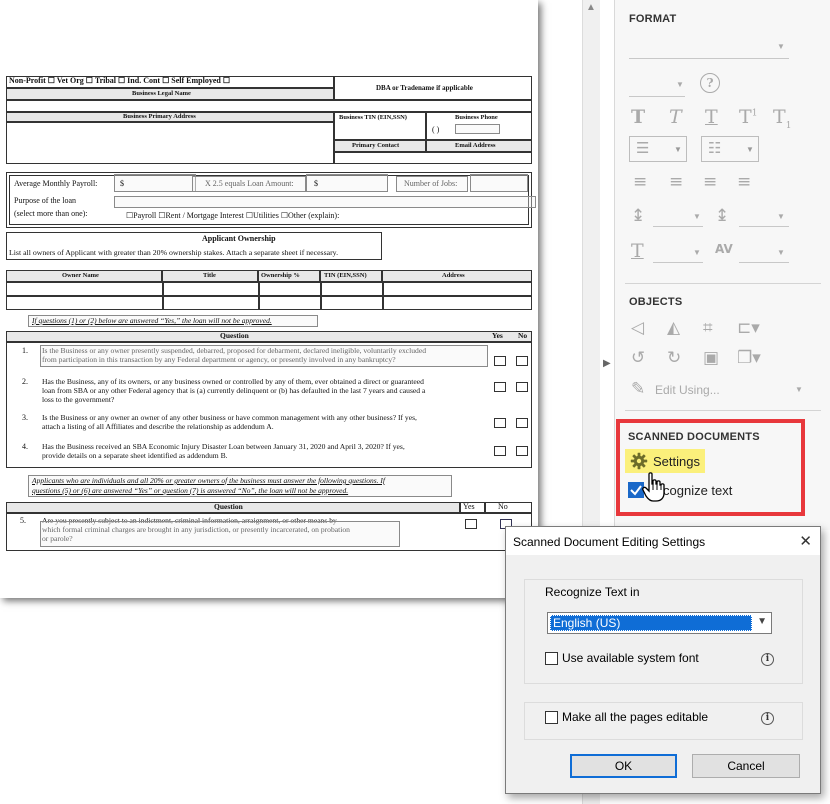  What do you see at coordinates (708, 328) in the screenshot?
I see `crop-icon: ⌗` at bounding box center [708, 328].